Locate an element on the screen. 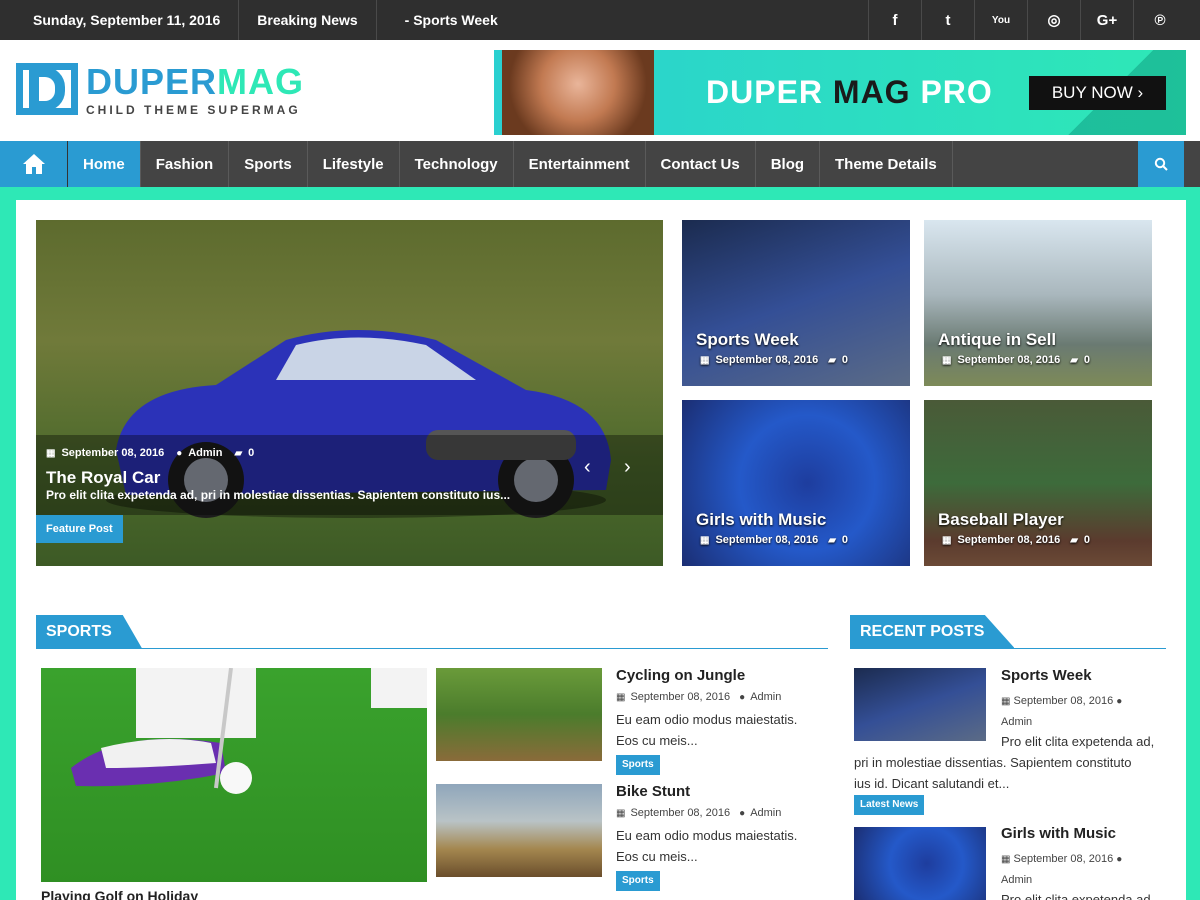 Image resolution: width=1200 pixels, height=900 pixels. post-title: Cycling on Jungle is located at coordinates (680, 675).